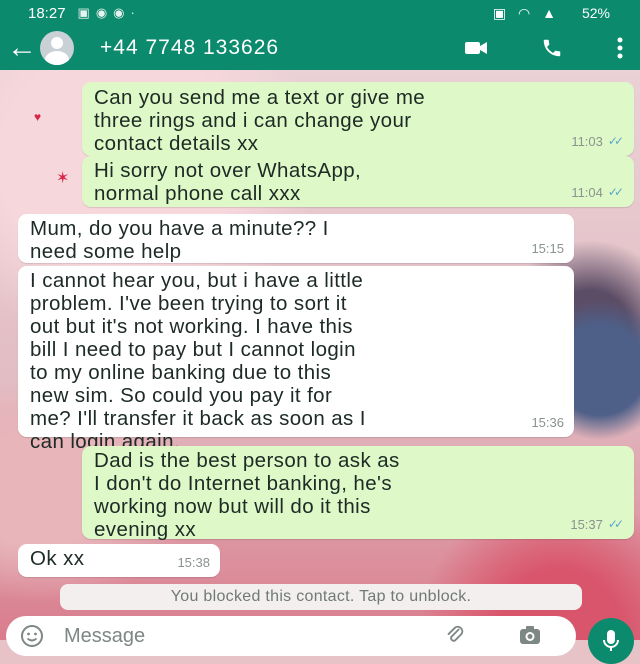 This screenshot has width=640, height=664. I want to click on contact-name: +44 7748 133626, so click(189, 48).